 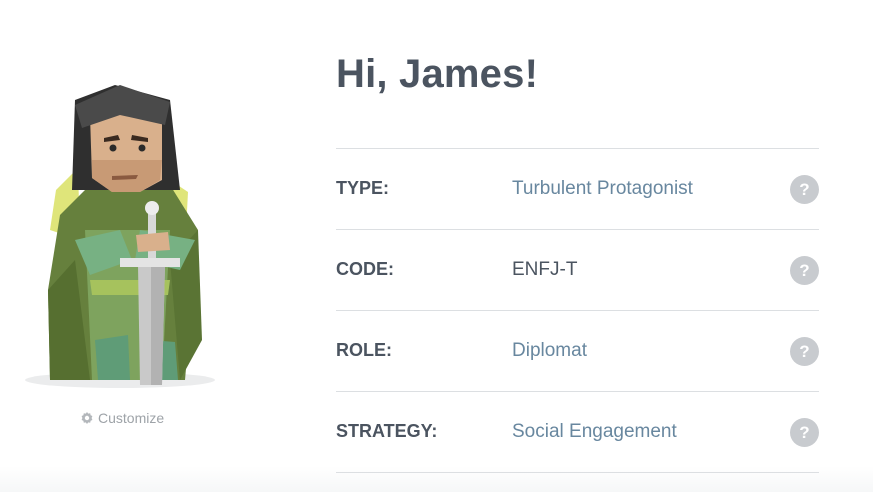 I want to click on info-label-code: CODE:, so click(x=365, y=269).